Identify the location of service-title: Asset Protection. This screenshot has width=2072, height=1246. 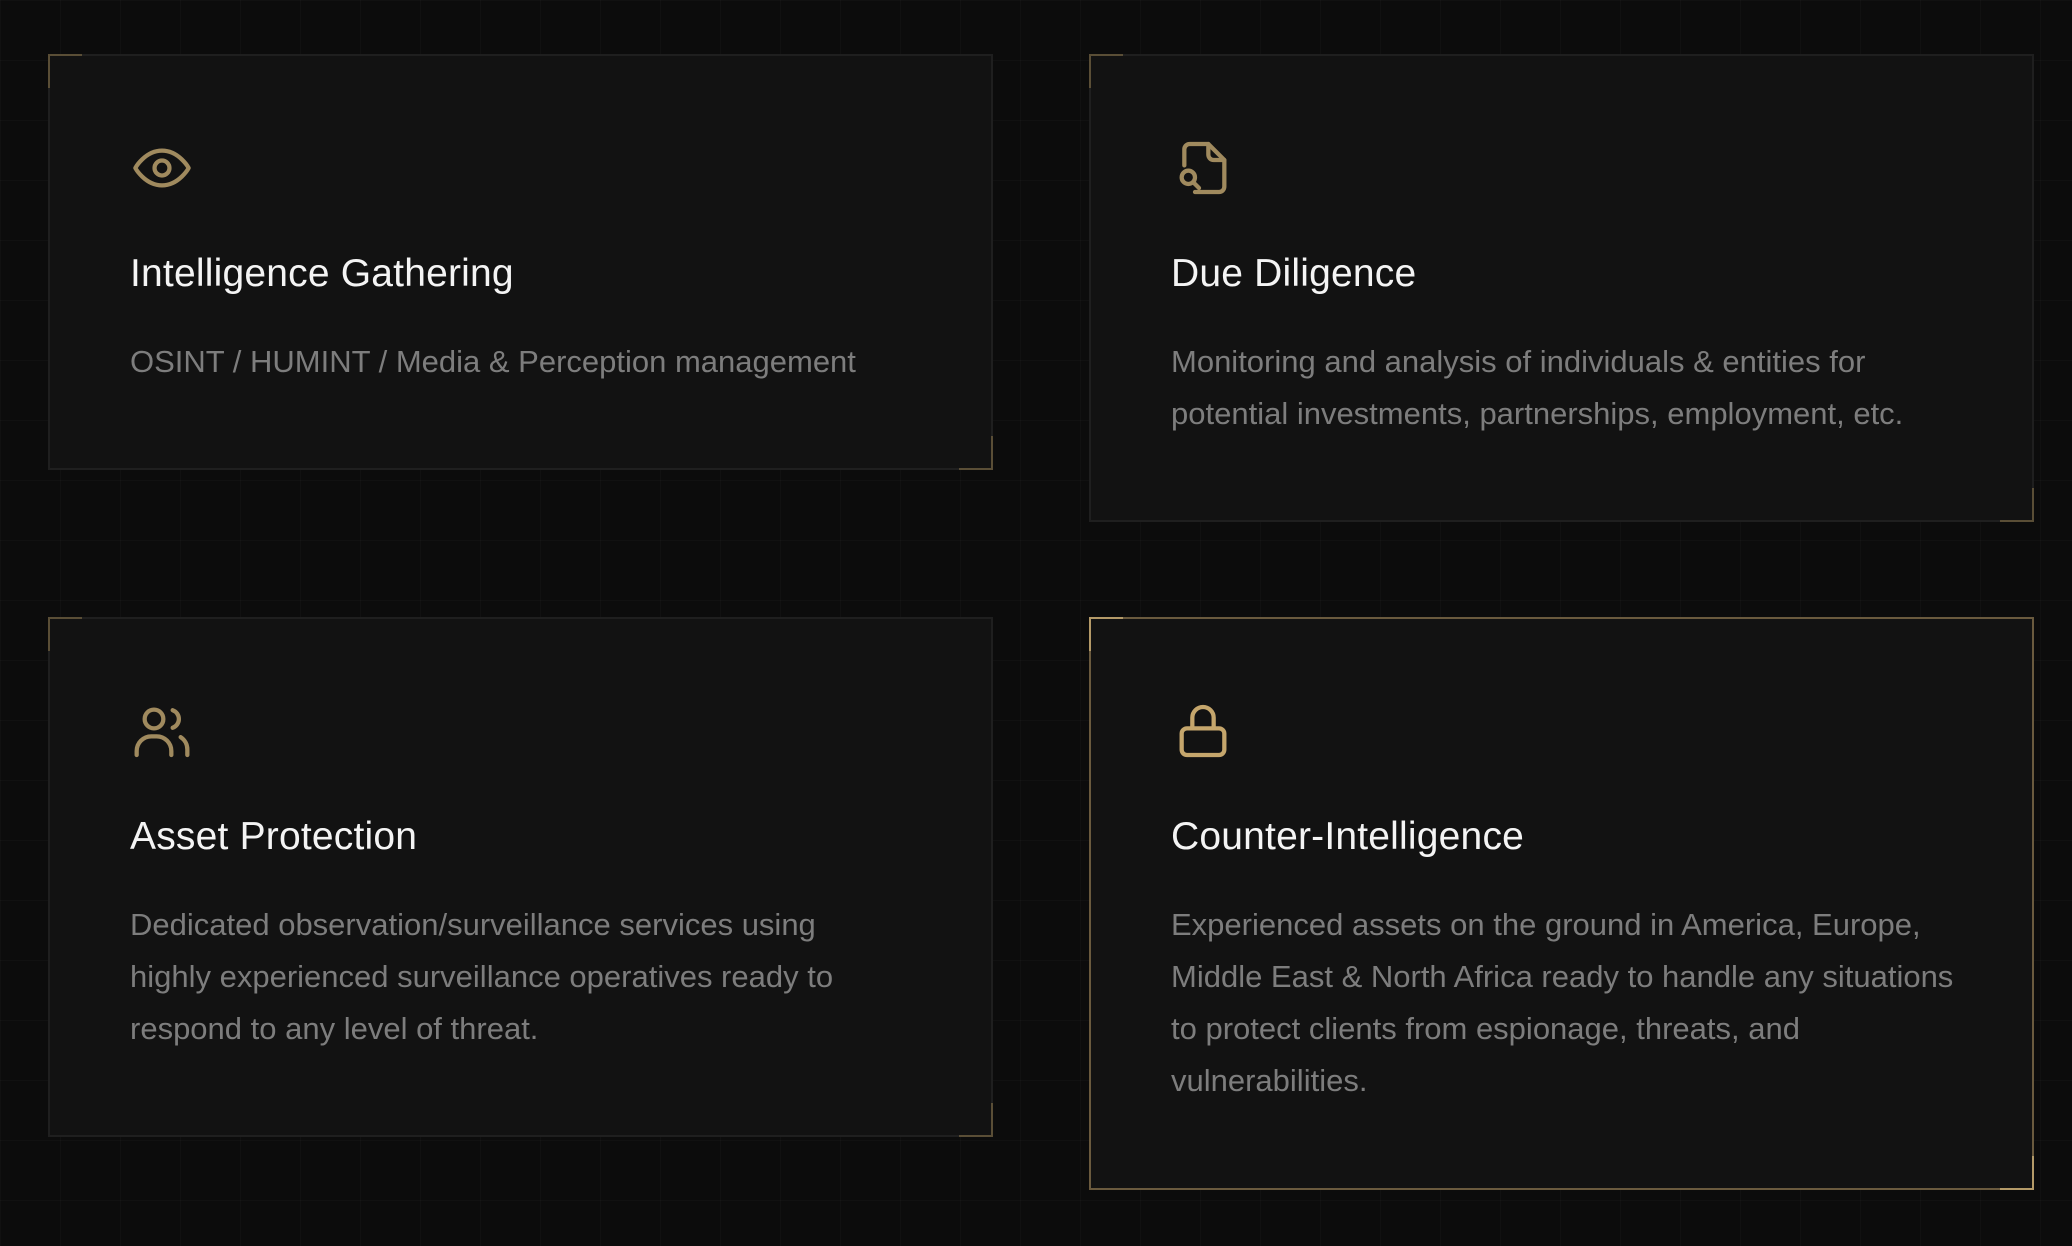
(274, 836).